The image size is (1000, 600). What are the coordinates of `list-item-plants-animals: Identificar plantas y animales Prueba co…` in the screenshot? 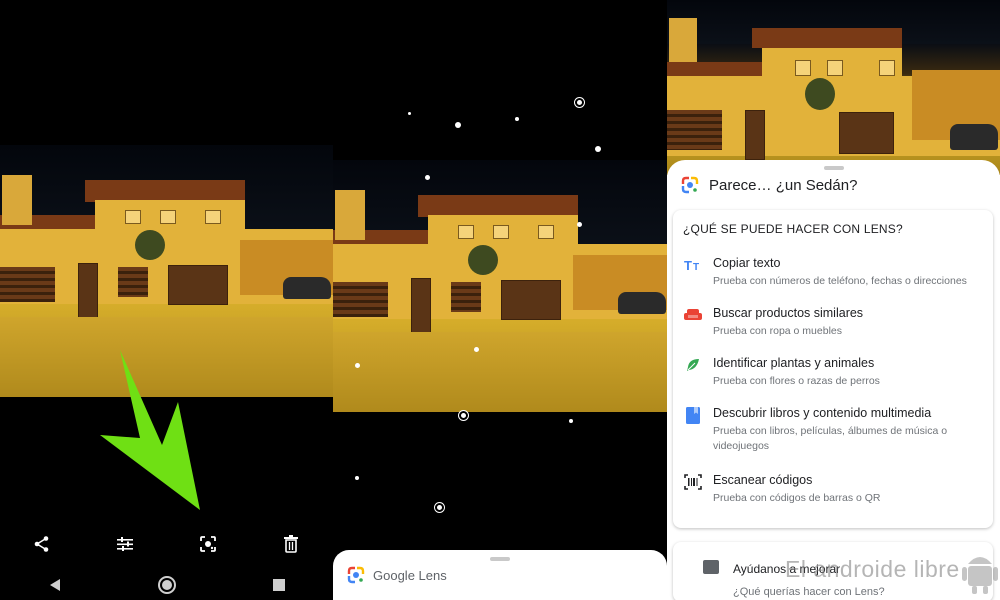 It's located at (833, 374).